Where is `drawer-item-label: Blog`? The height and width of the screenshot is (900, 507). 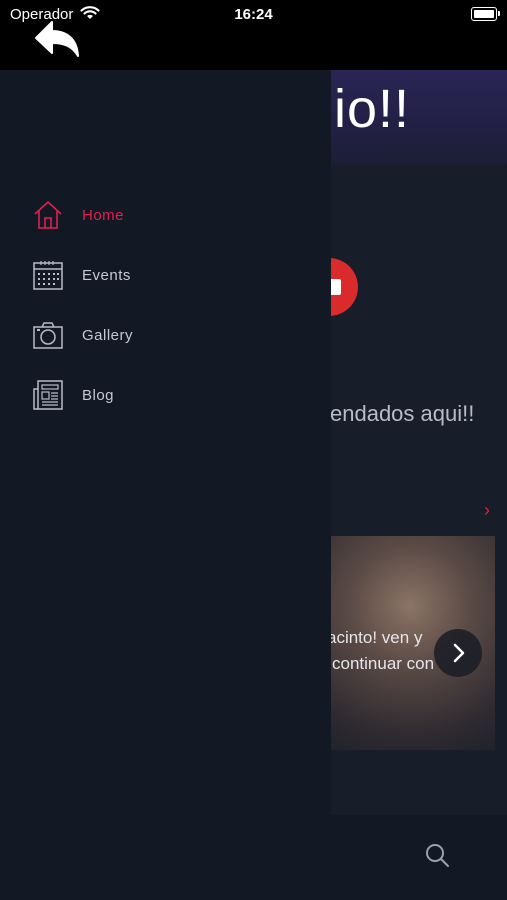 drawer-item-label: Blog is located at coordinates (98, 395).